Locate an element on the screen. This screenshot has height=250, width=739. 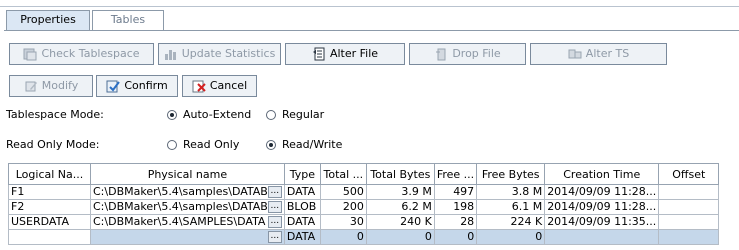
cell-logical-name: F1 is located at coordinates (49, 192).